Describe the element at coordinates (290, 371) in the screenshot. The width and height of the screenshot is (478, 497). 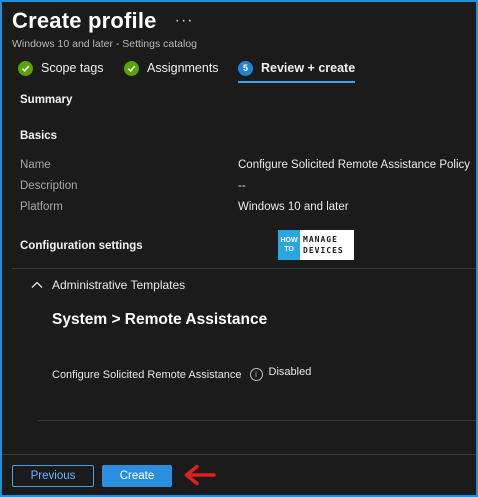
I see `setting-value: Disabled` at that location.